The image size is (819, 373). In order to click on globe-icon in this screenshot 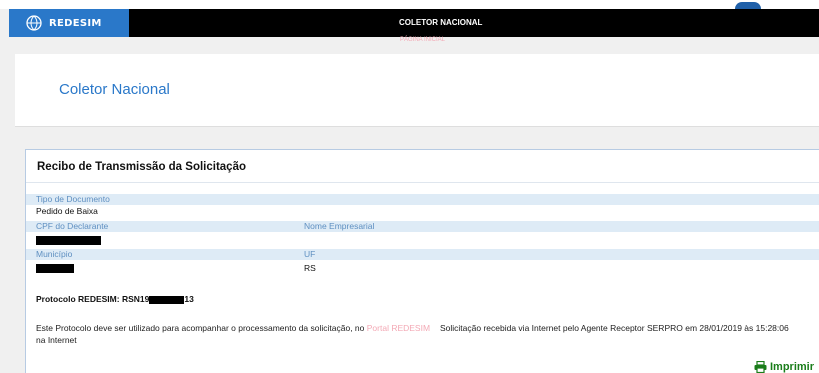, I will do `click(34, 23)`.